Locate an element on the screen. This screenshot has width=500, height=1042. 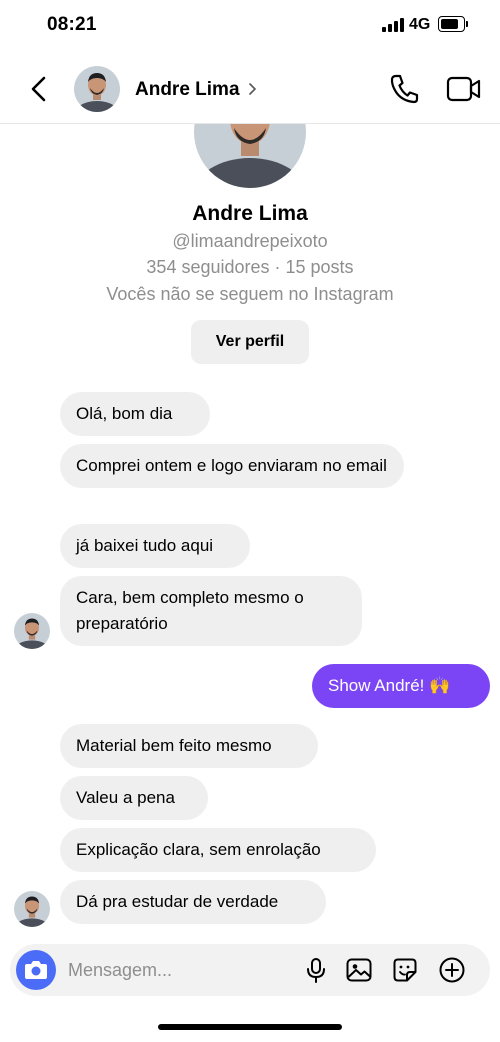
header-contact-name: Andre Lima is located at coordinates (187, 90).